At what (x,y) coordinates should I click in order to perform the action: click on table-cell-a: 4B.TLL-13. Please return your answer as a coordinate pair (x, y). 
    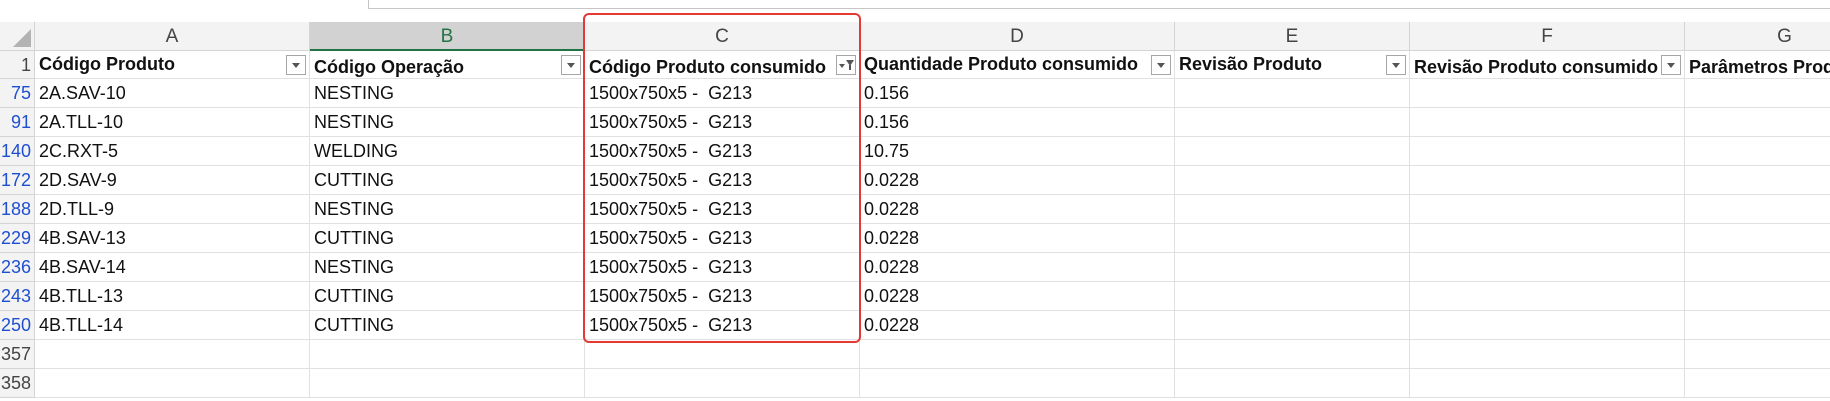
    Looking at the image, I should click on (172, 296).